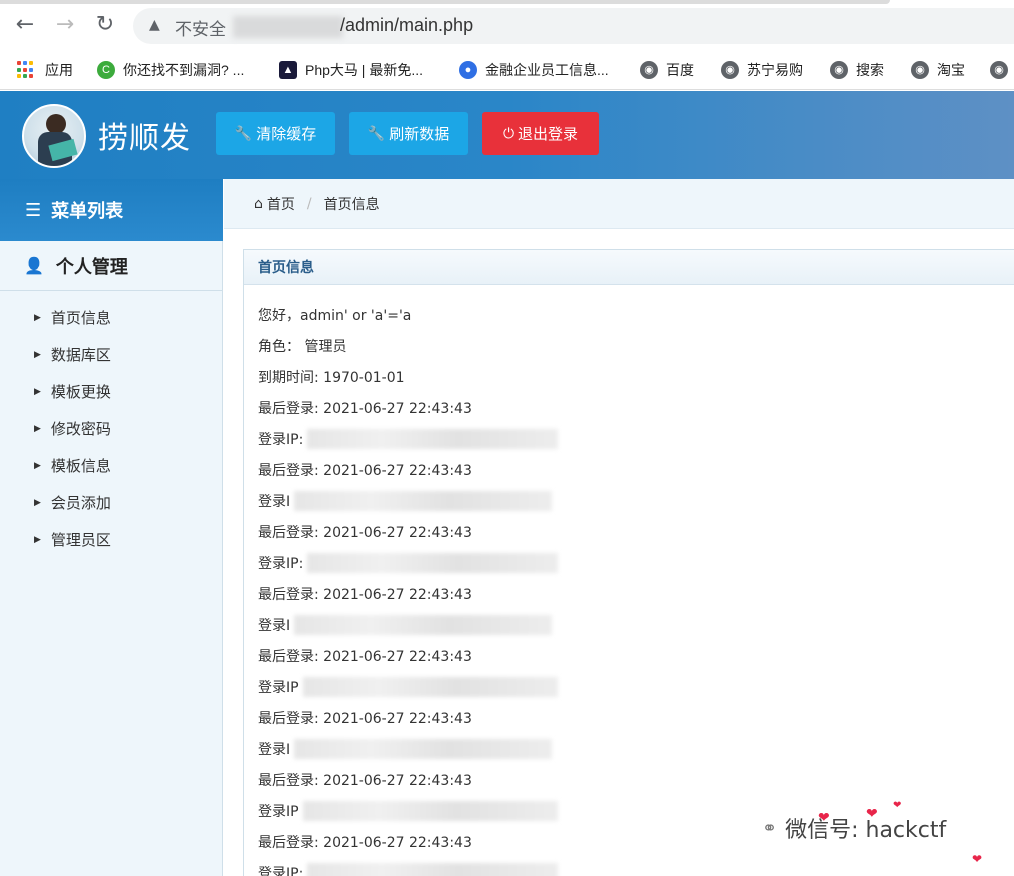 This screenshot has width=1014, height=876. Describe the element at coordinates (258, 203) in the screenshot. I see `home-icon: ⌂` at that location.